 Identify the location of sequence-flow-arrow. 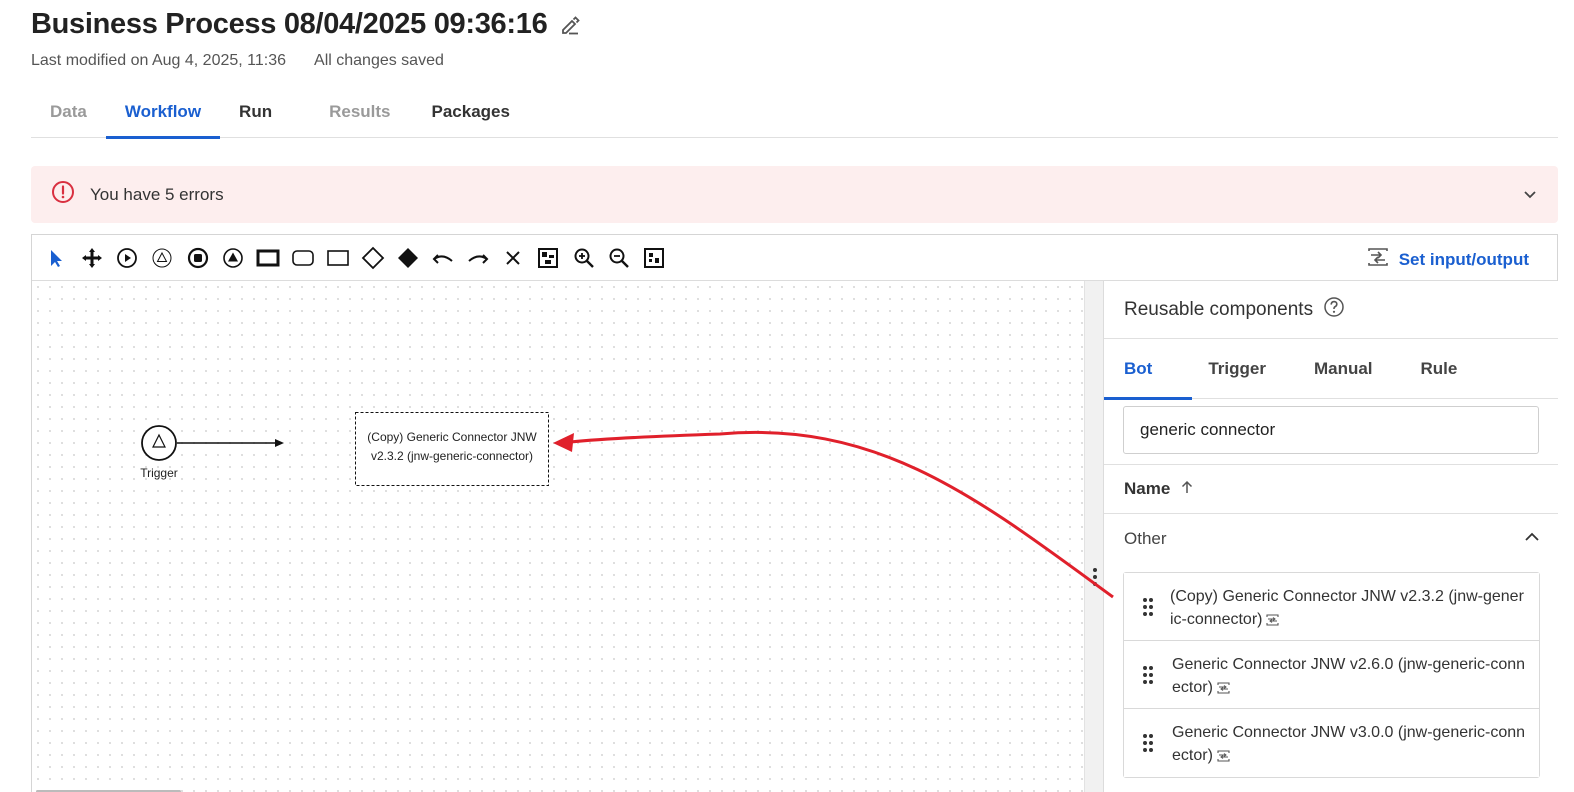
(230, 443).